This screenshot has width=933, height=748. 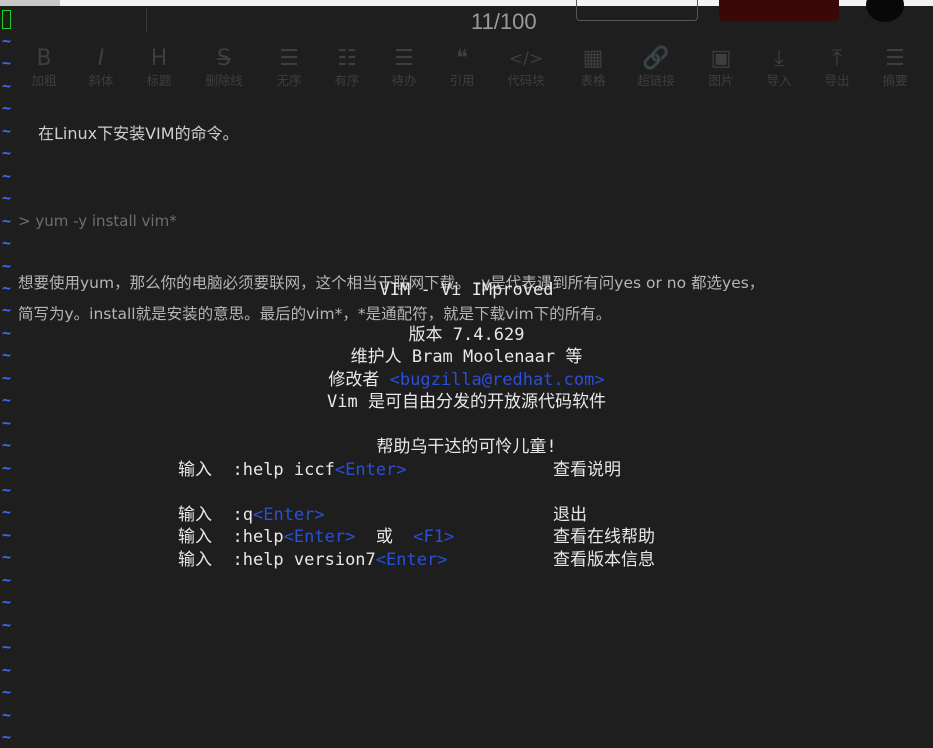 I want to click on toolbar-link: 🔗 超链接, so click(x=656, y=66).